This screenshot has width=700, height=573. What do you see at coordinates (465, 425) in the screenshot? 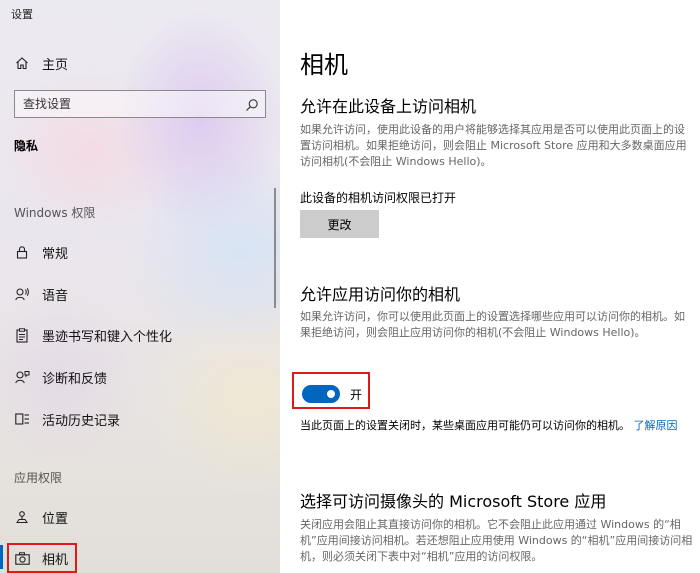
I see `note-text: 当此页面上的设置关闭时，某些桌面应用可能仍可以访问你的相机。` at bounding box center [465, 425].